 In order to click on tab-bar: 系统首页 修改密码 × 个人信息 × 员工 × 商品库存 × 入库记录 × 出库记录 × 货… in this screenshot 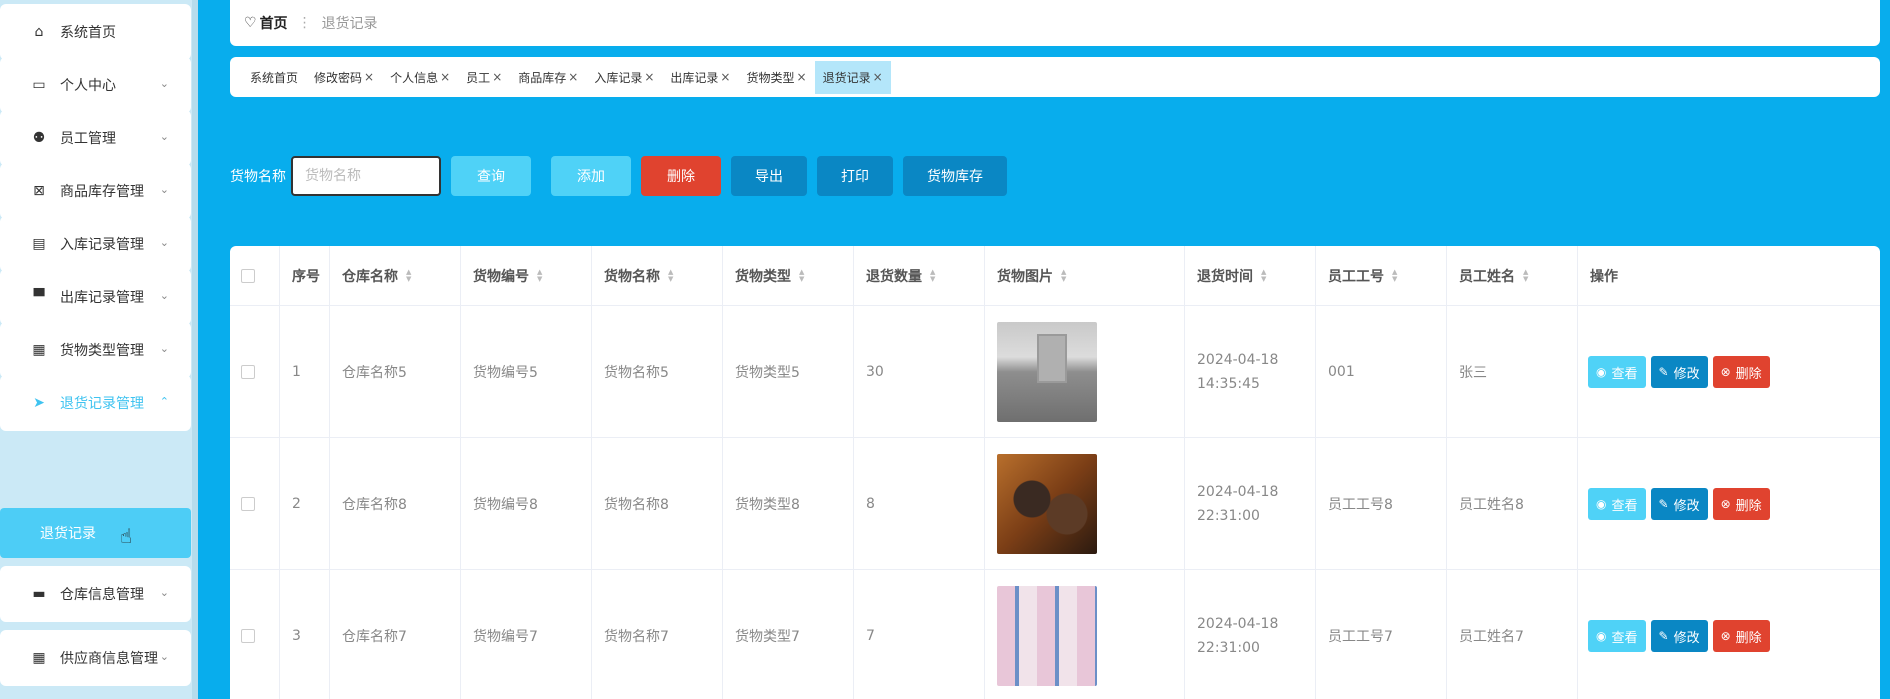, I will do `click(1055, 77)`.